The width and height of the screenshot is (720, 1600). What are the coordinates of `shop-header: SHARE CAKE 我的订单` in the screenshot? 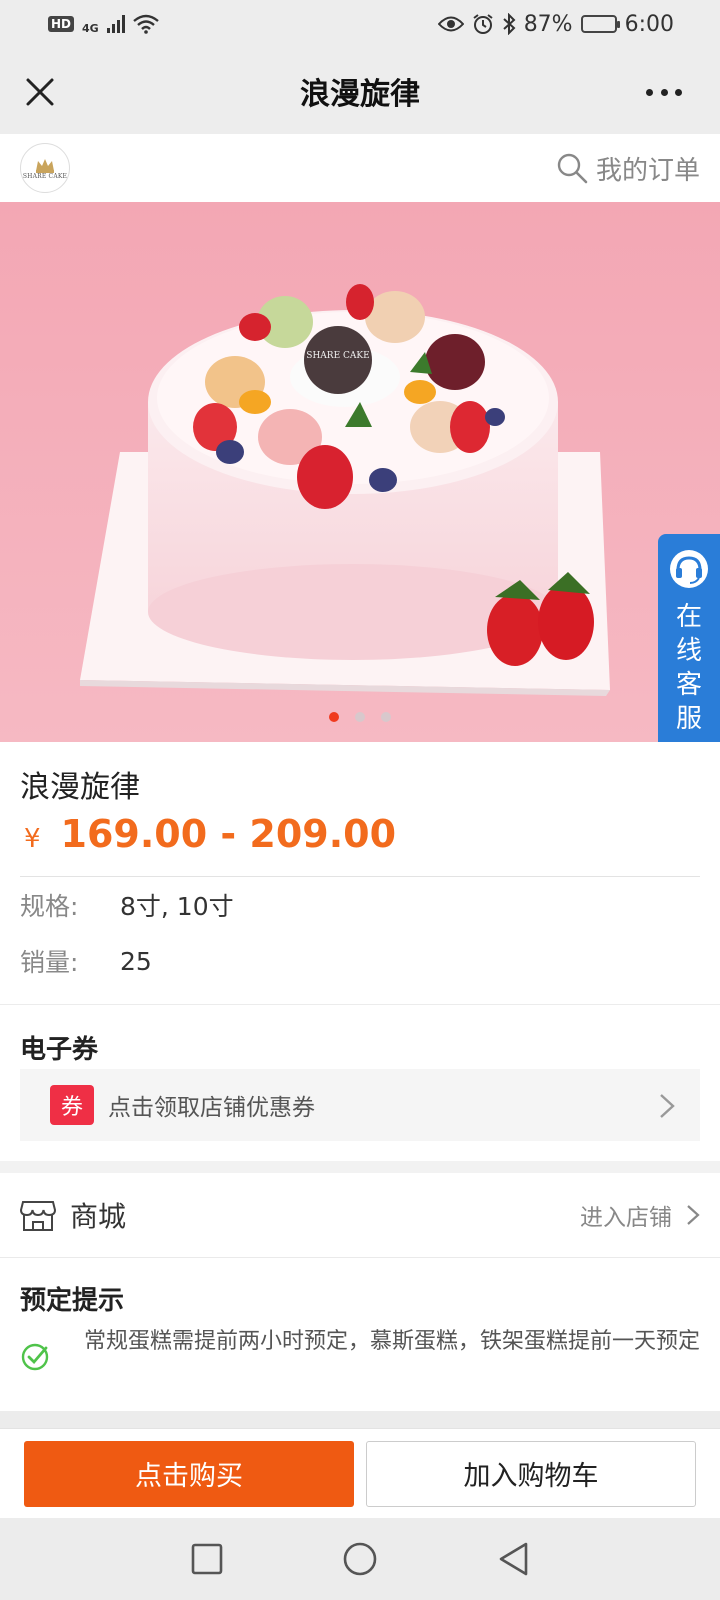 It's located at (360, 168).